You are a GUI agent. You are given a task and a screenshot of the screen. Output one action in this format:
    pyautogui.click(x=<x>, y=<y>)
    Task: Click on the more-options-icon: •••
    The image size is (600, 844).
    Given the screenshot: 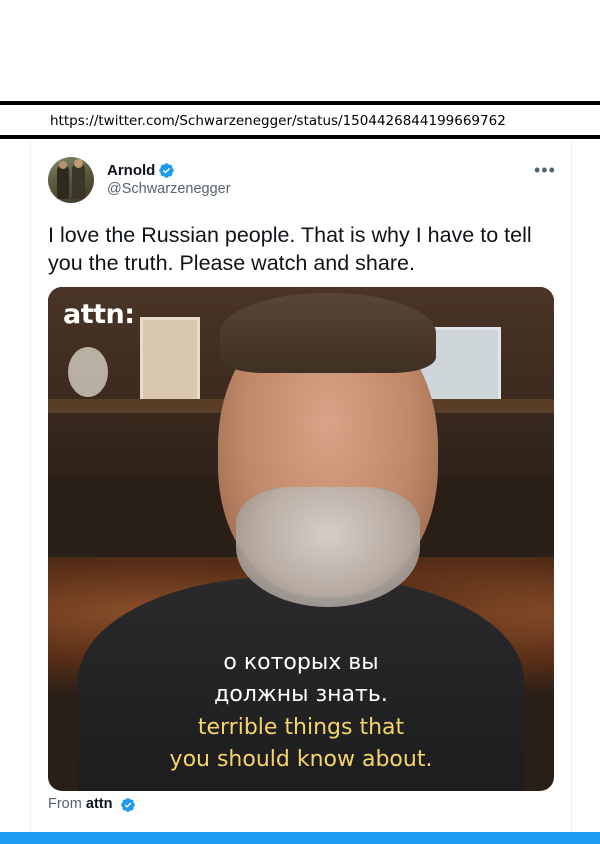 What is the action you would take?
    pyautogui.click(x=545, y=170)
    